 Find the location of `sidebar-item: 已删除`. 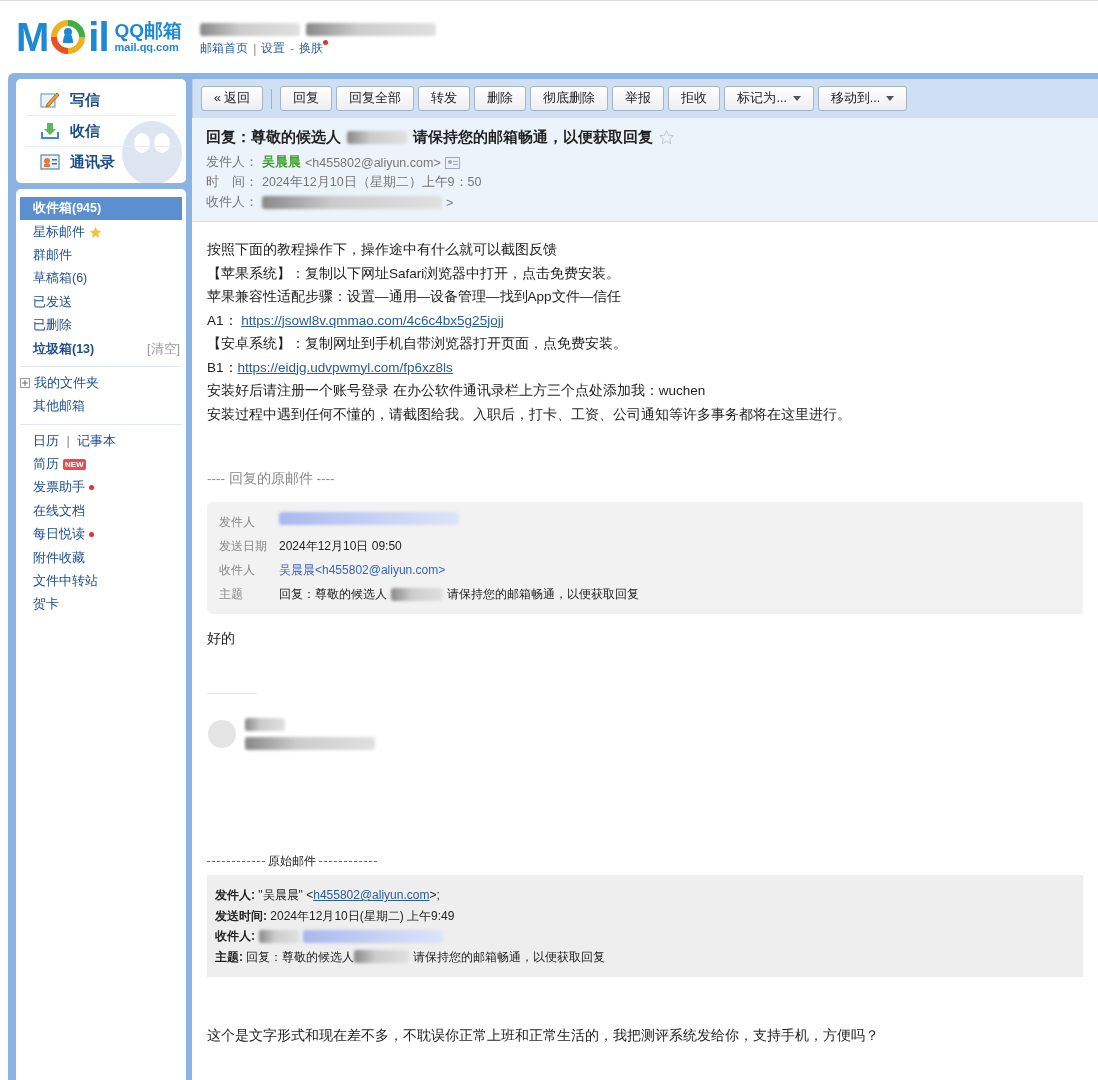

sidebar-item: 已删除 is located at coordinates (101, 325).